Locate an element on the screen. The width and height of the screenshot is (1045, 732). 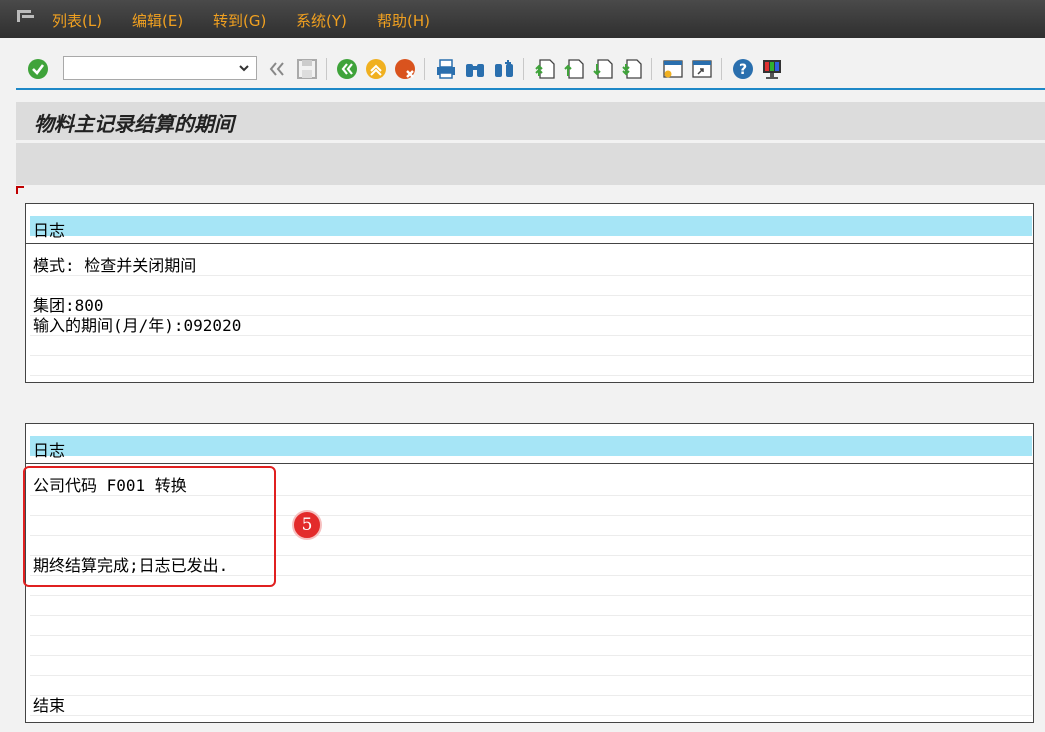
focus-marker is located at coordinates (20, 190).